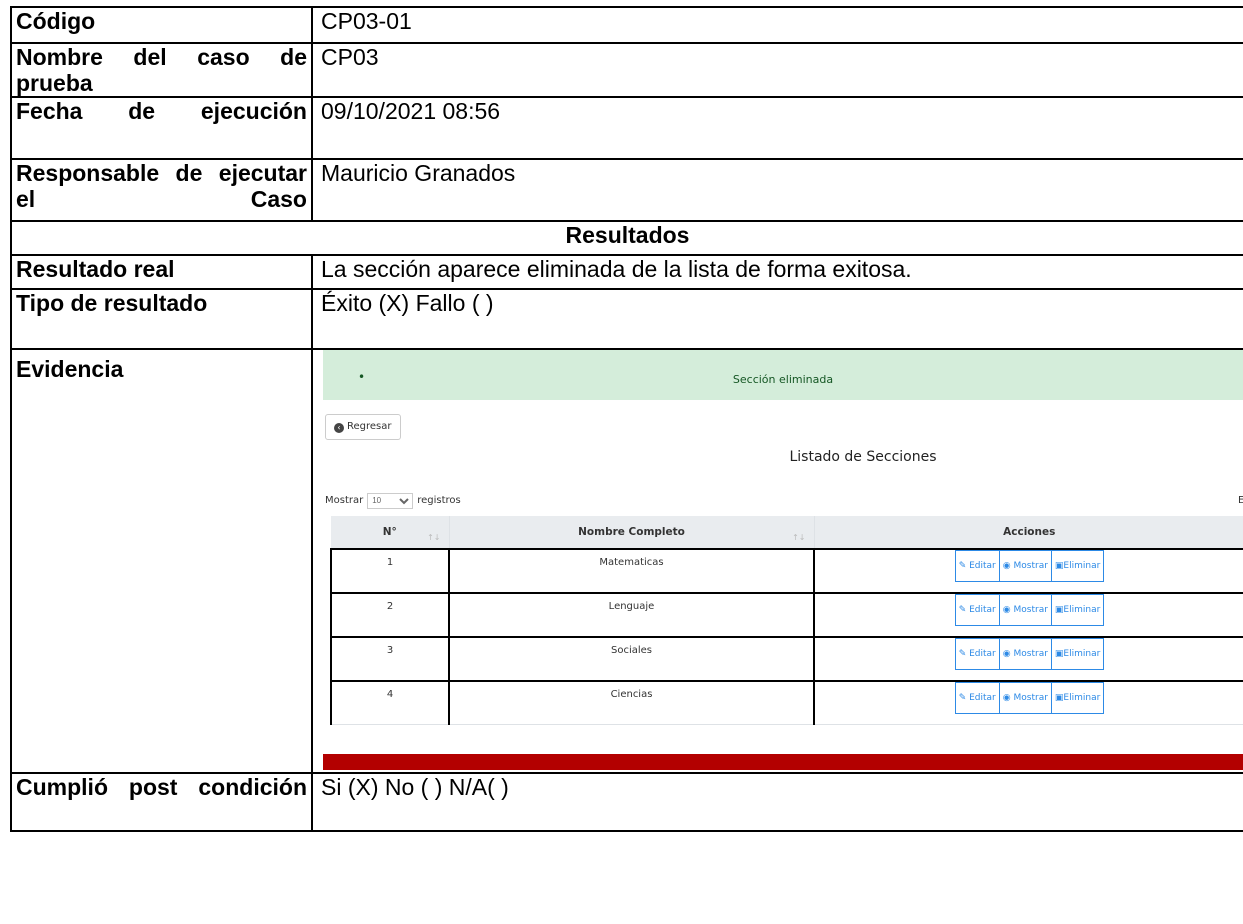  Describe the element at coordinates (369, 426) in the screenshot. I see `back-button-label: Regresar` at that location.